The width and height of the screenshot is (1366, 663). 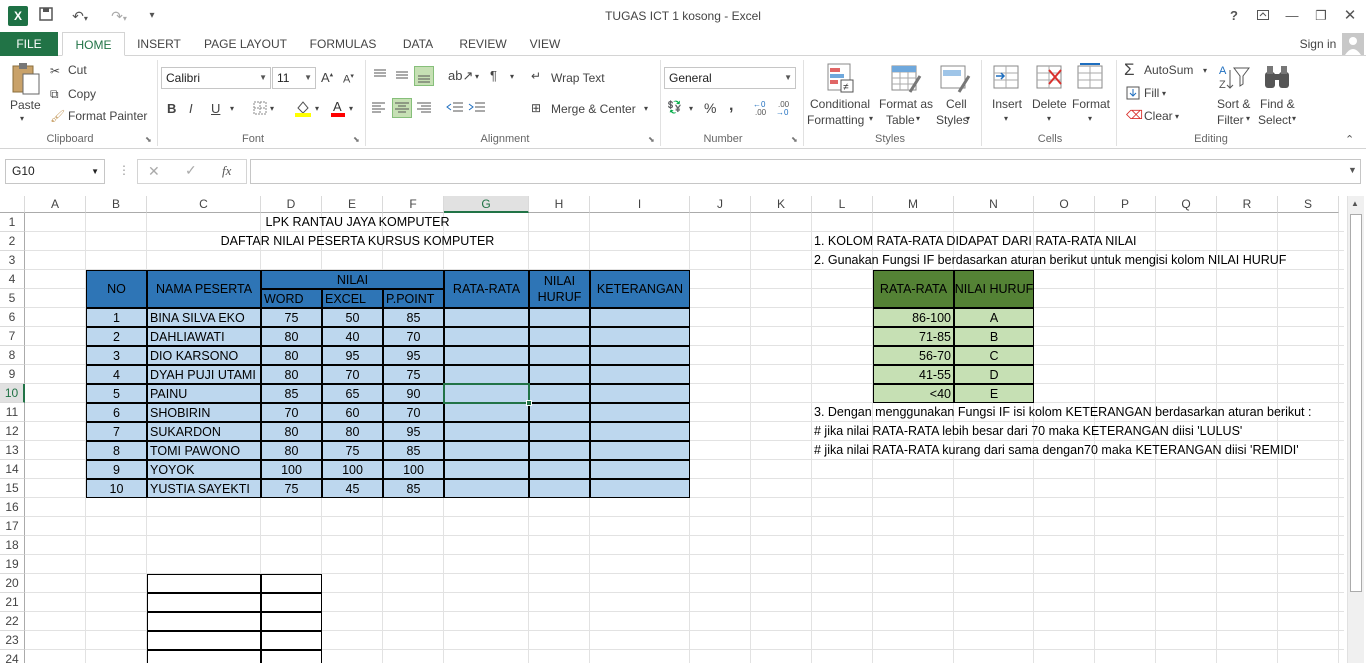 What do you see at coordinates (107, 116) in the screenshot?
I see `format-painter-button: Format Painter` at bounding box center [107, 116].